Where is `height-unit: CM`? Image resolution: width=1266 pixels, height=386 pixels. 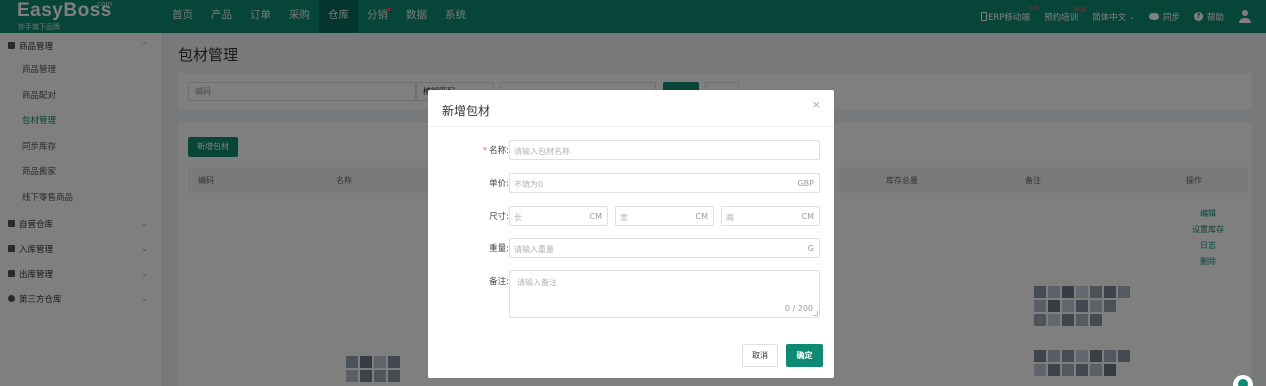 height-unit: CM is located at coordinates (808, 216).